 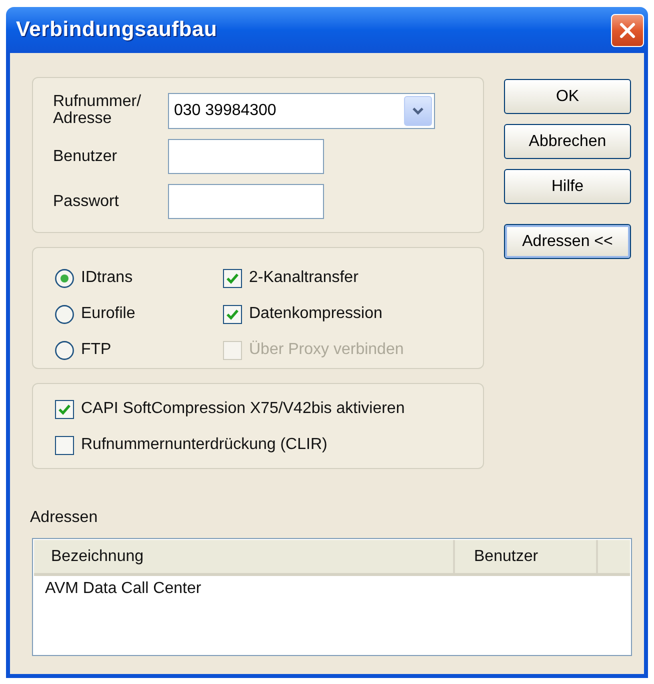 I want to click on field-label: Benutzer, so click(x=85, y=156).